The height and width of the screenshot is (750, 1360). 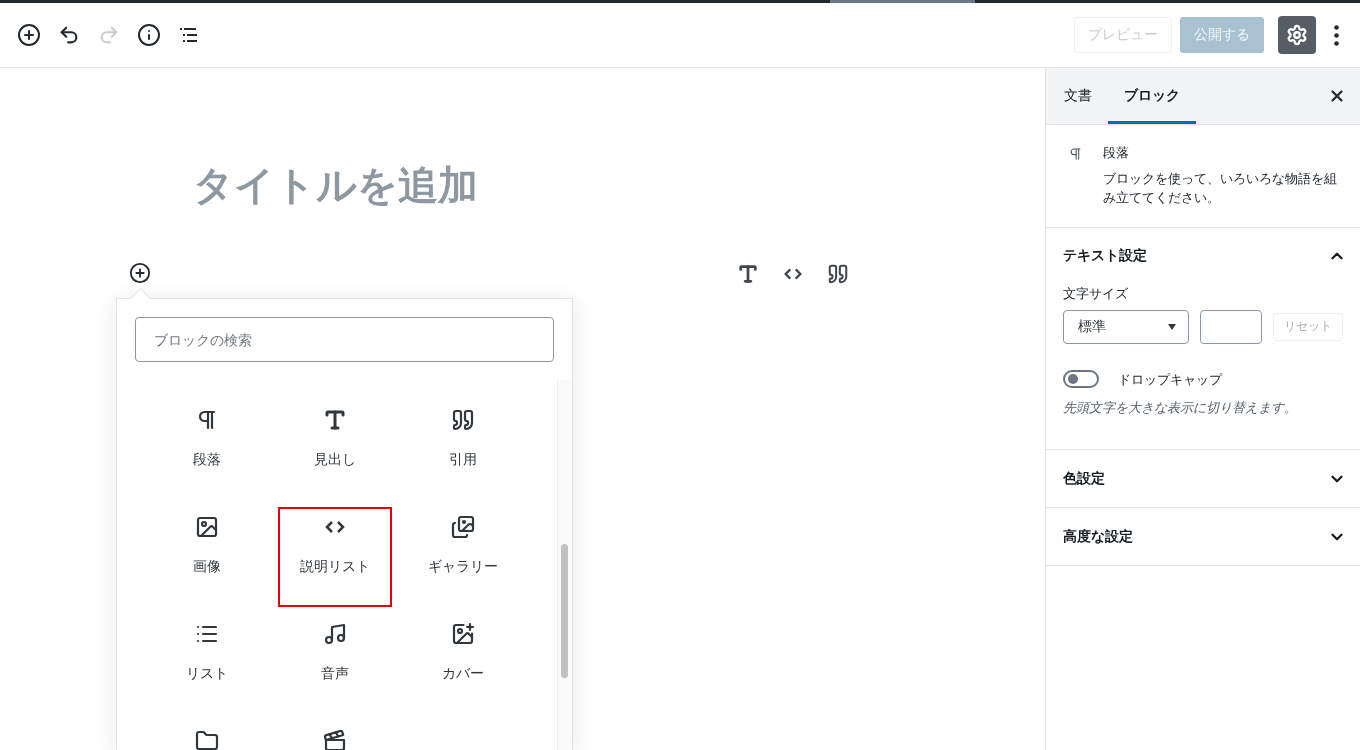 I want to click on info-button, so click(x=149, y=35).